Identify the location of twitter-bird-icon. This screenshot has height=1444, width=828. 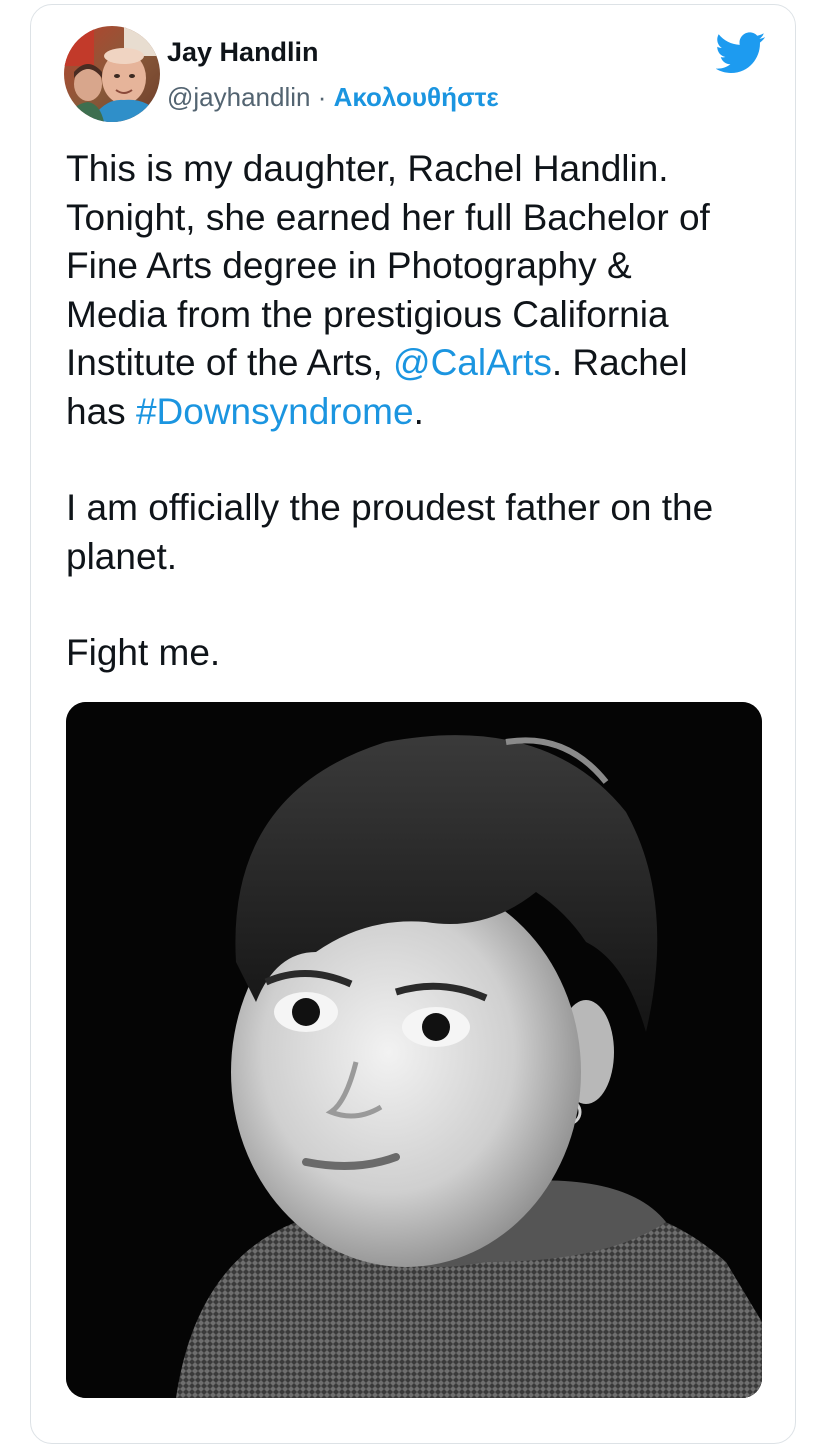
(741, 53).